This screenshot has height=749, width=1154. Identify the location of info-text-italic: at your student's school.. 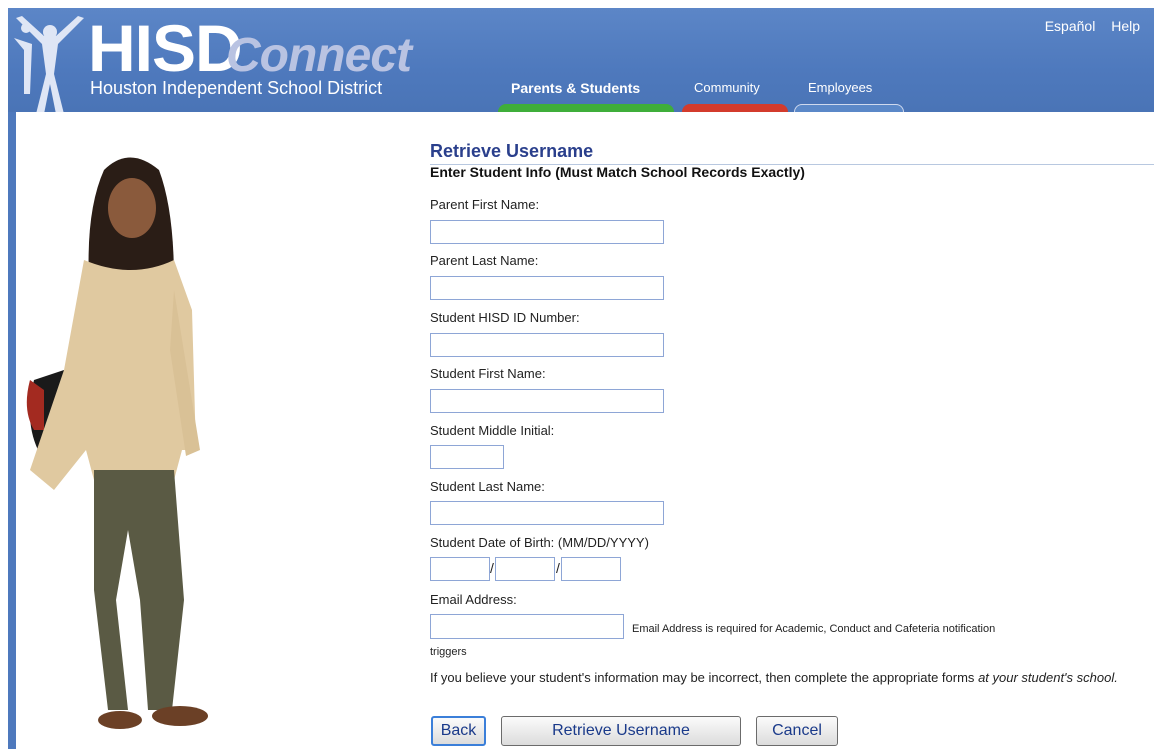
(1048, 677).